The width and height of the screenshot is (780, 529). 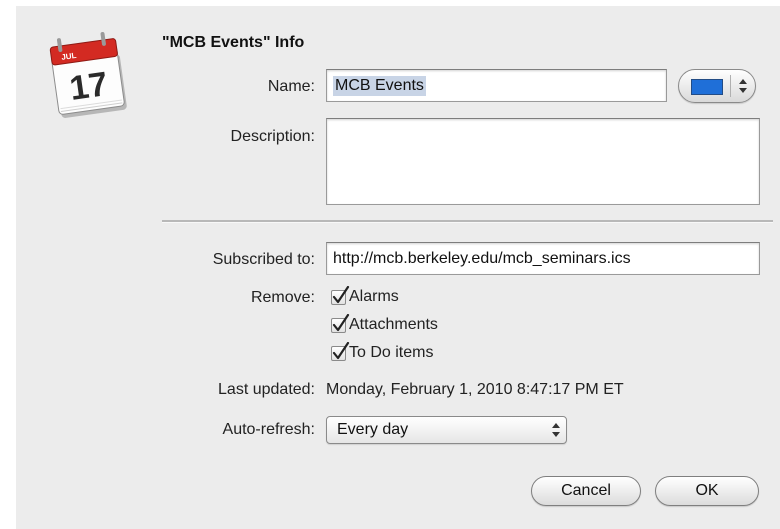 I want to click on last-updated-label: Last updated:, so click(x=266, y=389).